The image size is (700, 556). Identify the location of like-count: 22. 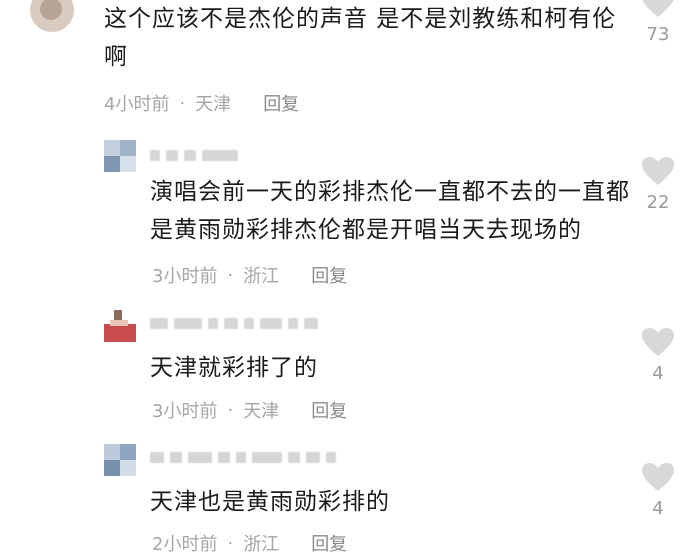
(658, 202).